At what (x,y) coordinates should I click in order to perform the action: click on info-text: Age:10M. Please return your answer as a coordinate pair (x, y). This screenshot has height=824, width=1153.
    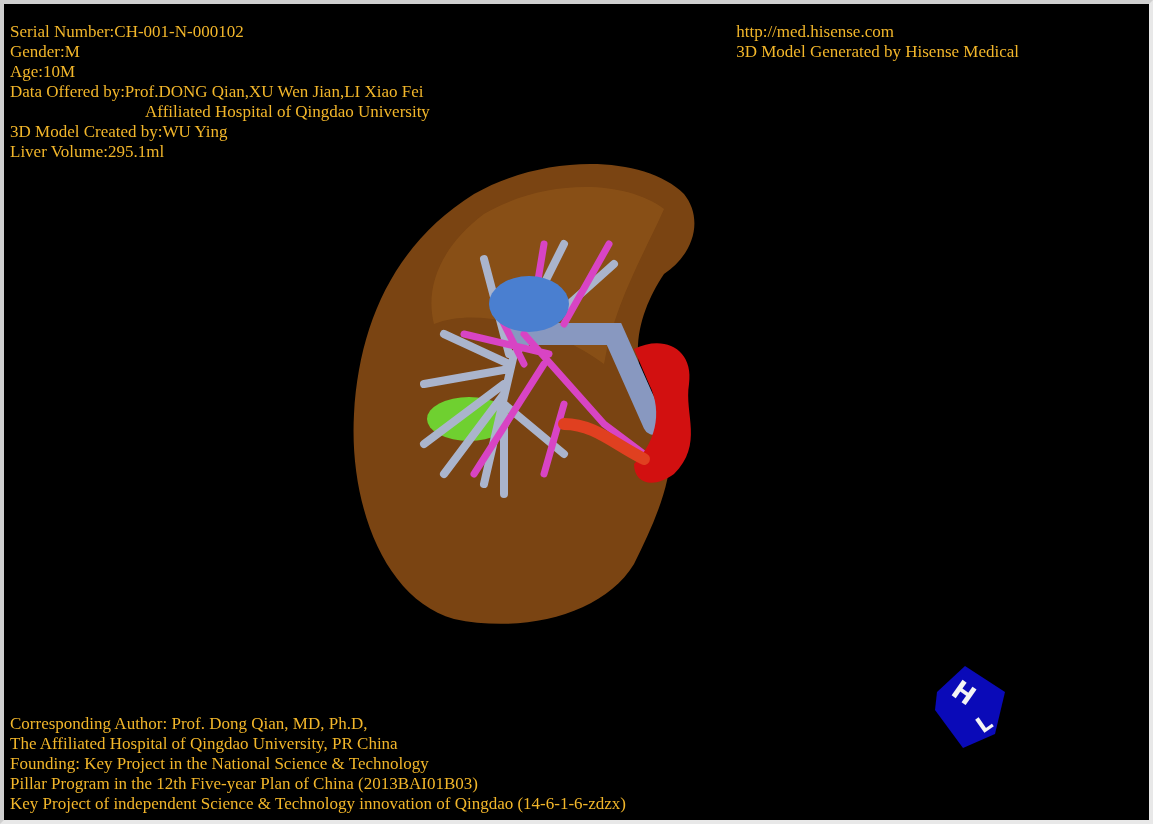
    Looking at the image, I should click on (43, 72).